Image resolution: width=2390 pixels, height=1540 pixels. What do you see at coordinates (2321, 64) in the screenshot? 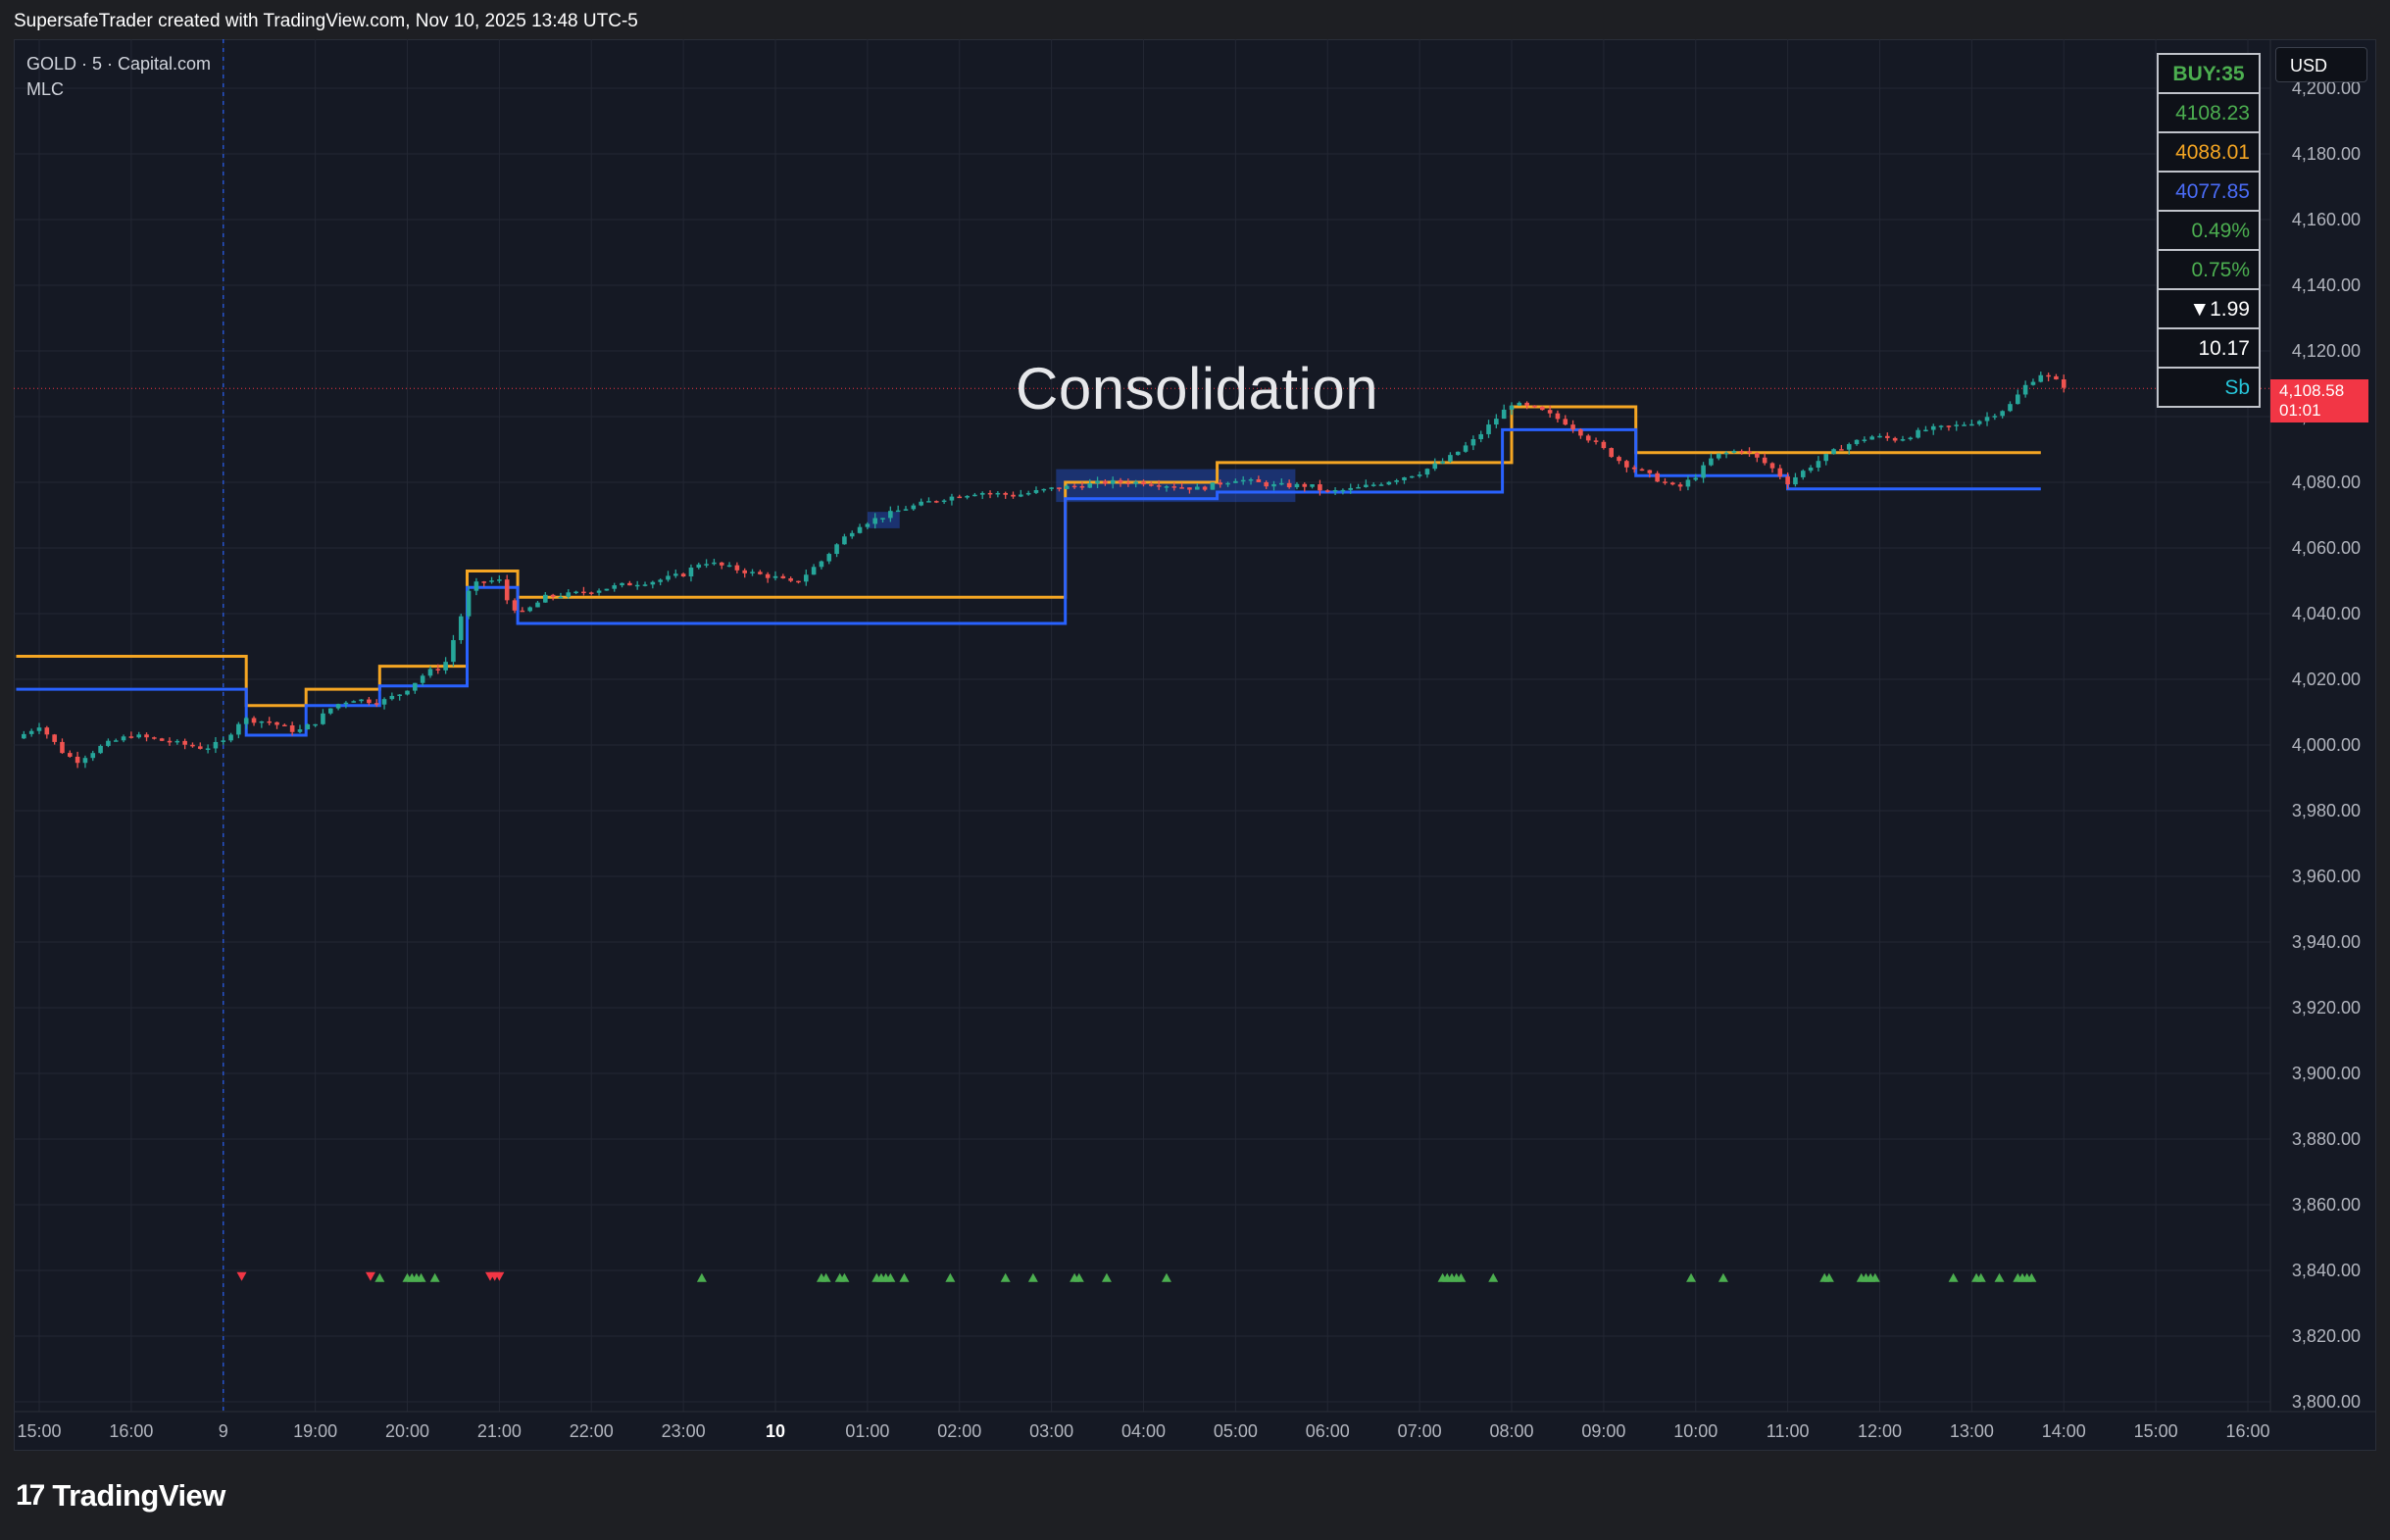
I see `currency-button: USD` at bounding box center [2321, 64].